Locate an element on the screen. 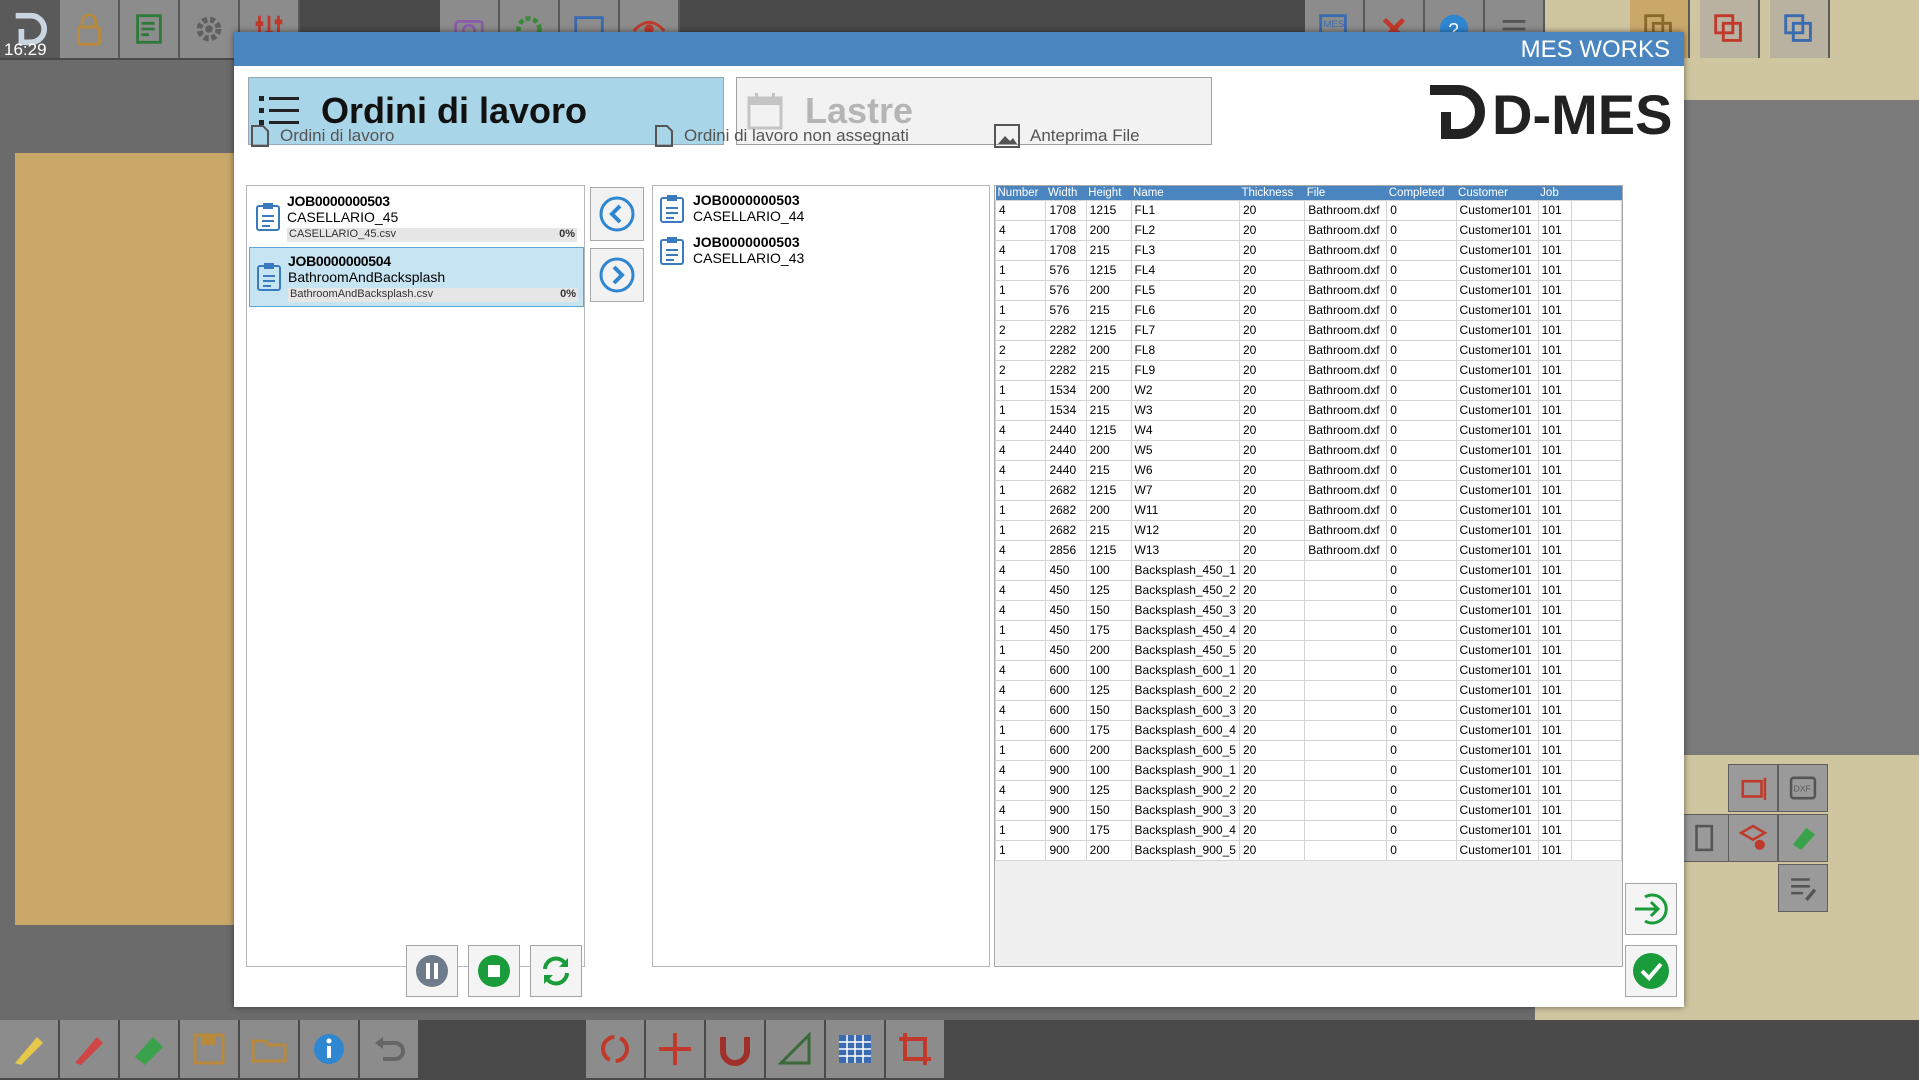  column-header: Number is located at coordinates (1020, 193).